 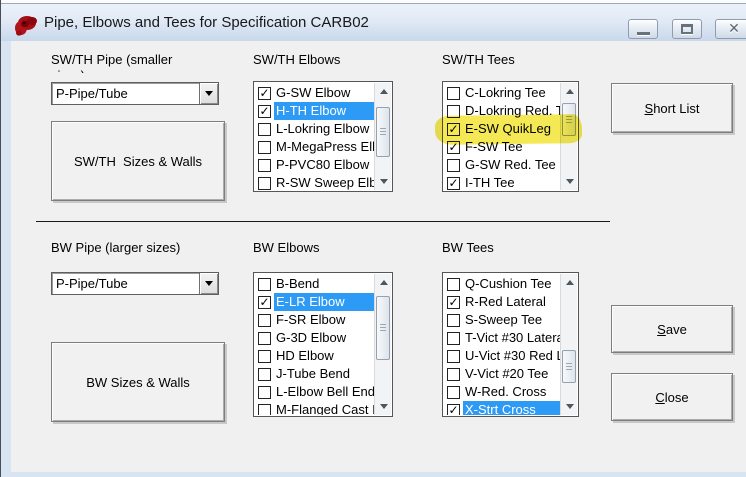 I want to click on save-button: Save, so click(x=672, y=329).